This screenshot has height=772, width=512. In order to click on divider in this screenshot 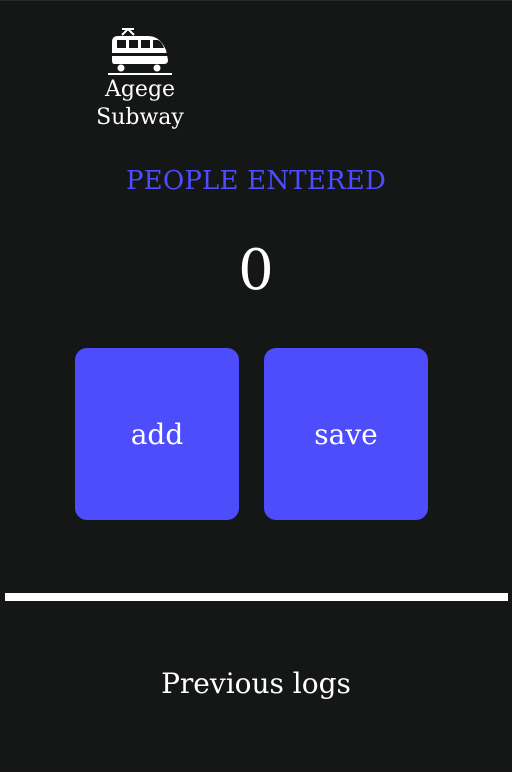, I will do `click(256, 597)`.